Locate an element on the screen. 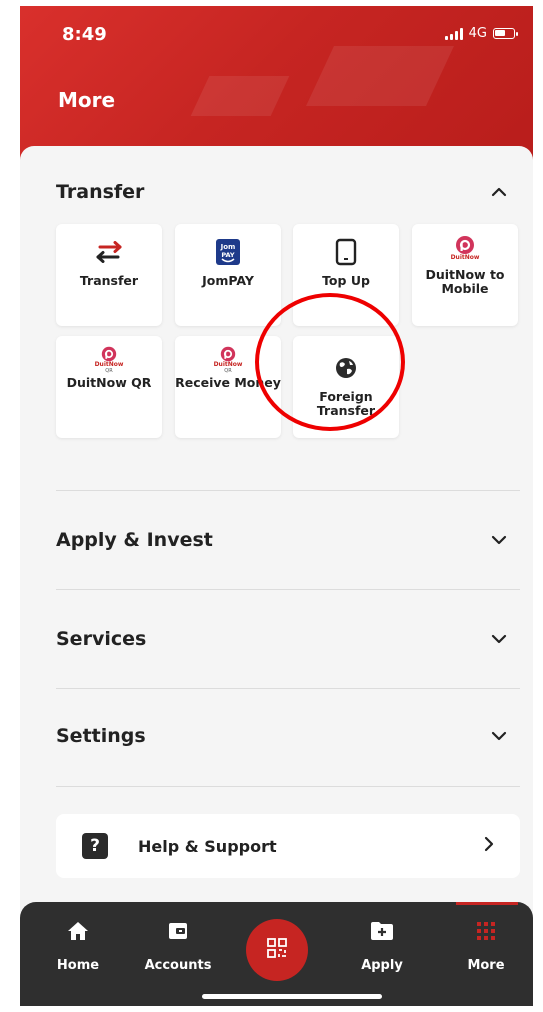 The height and width of the screenshot is (1012, 543). page-title: More is located at coordinates (87, 100).